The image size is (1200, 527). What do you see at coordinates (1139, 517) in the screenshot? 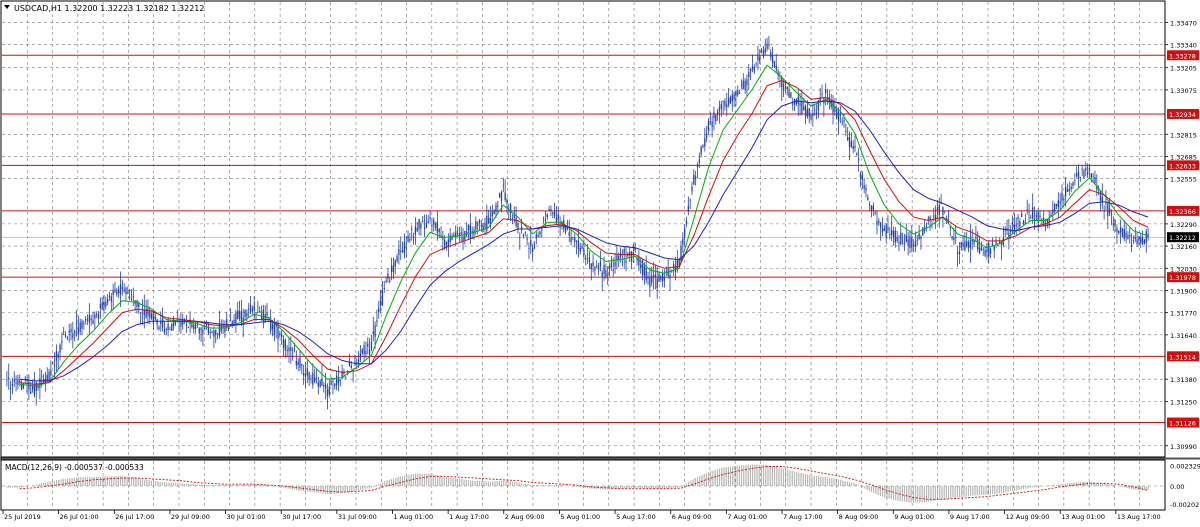
I see `time-tick-label: 13 Aug 17:00` at bounding box center [1139, 517].